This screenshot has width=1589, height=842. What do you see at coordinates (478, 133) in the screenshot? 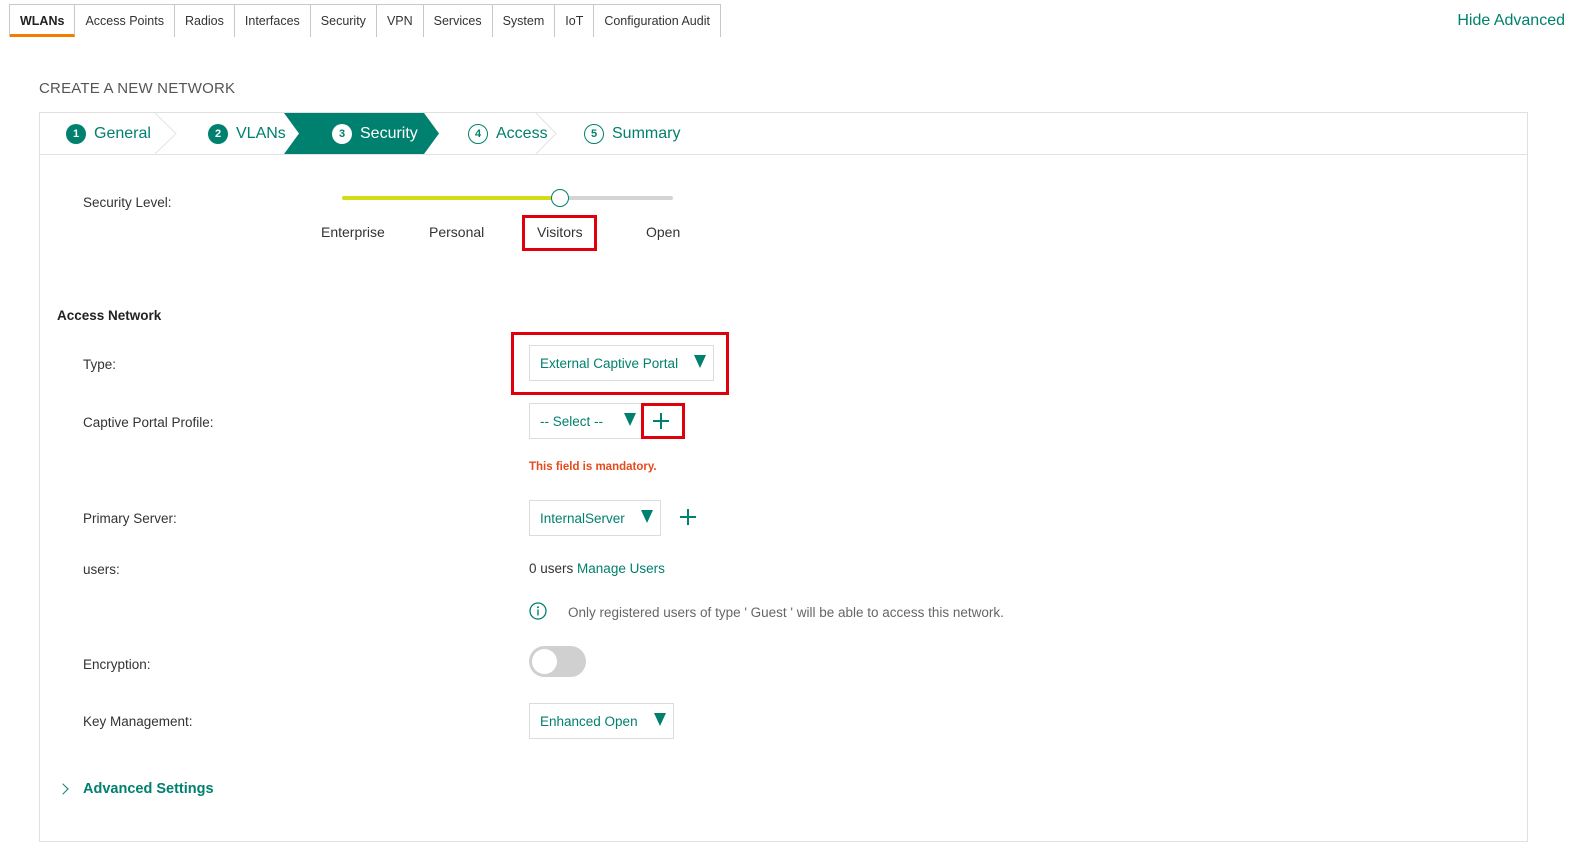
I see `step-number: 4` at bounding box center [478, 133].